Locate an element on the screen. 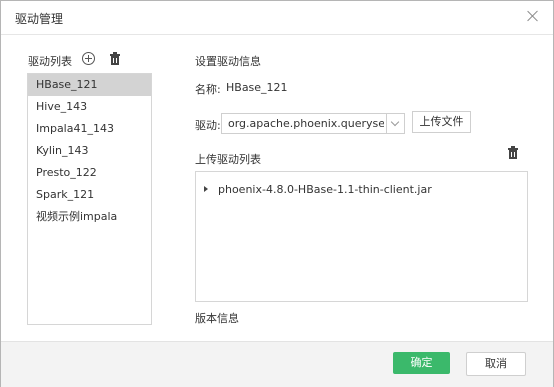 The image size is (554, 387). upload-file-button: 上传文件 is located at coordinates (441, 122).